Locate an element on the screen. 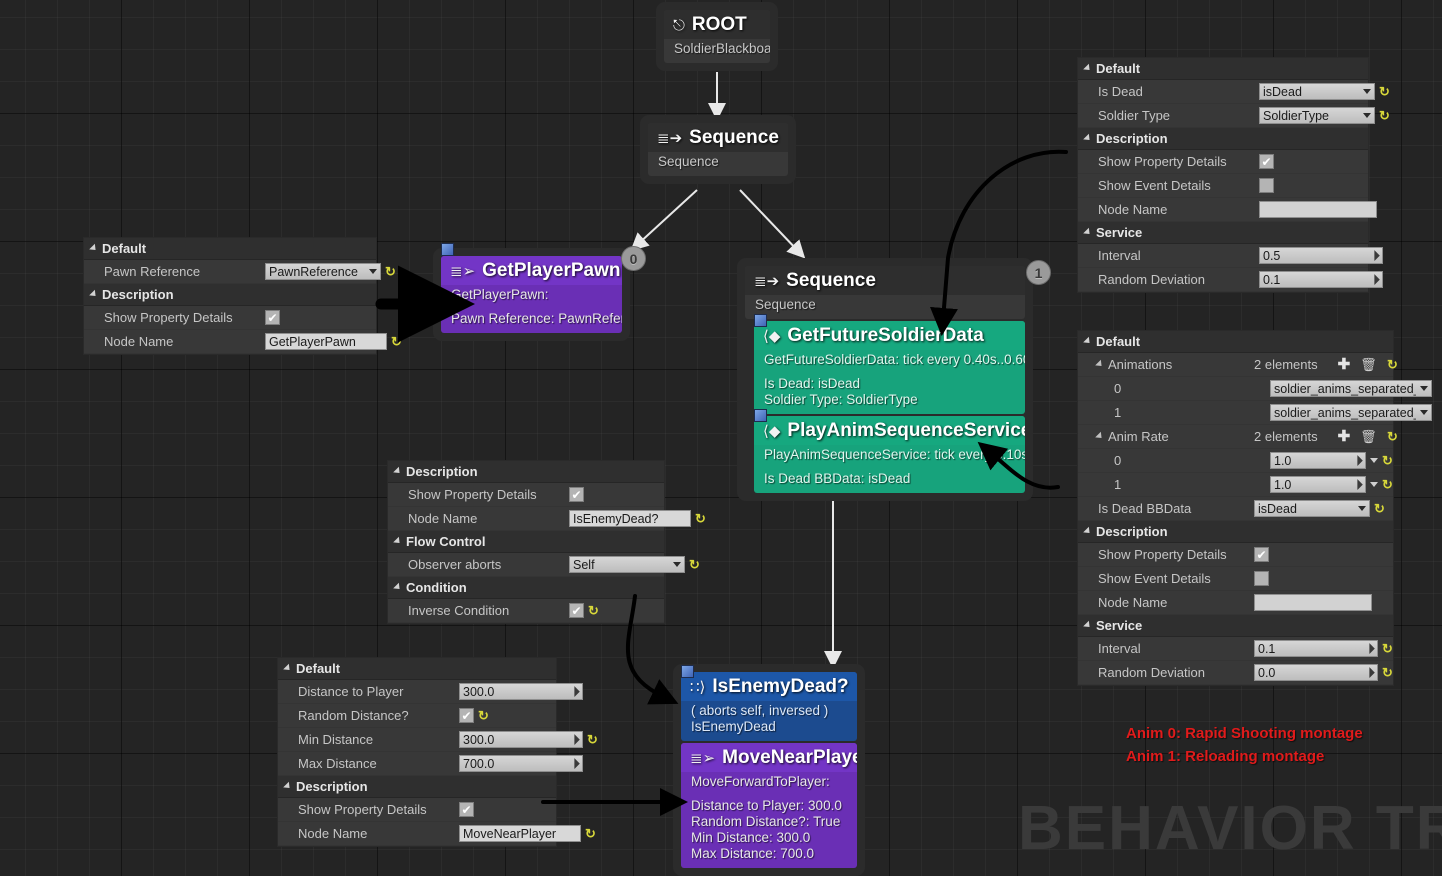 The image size is (1442, 876). annotation-anim0: Anim 0: Rapid Shooting montage is located at coordinates (1244, 733).